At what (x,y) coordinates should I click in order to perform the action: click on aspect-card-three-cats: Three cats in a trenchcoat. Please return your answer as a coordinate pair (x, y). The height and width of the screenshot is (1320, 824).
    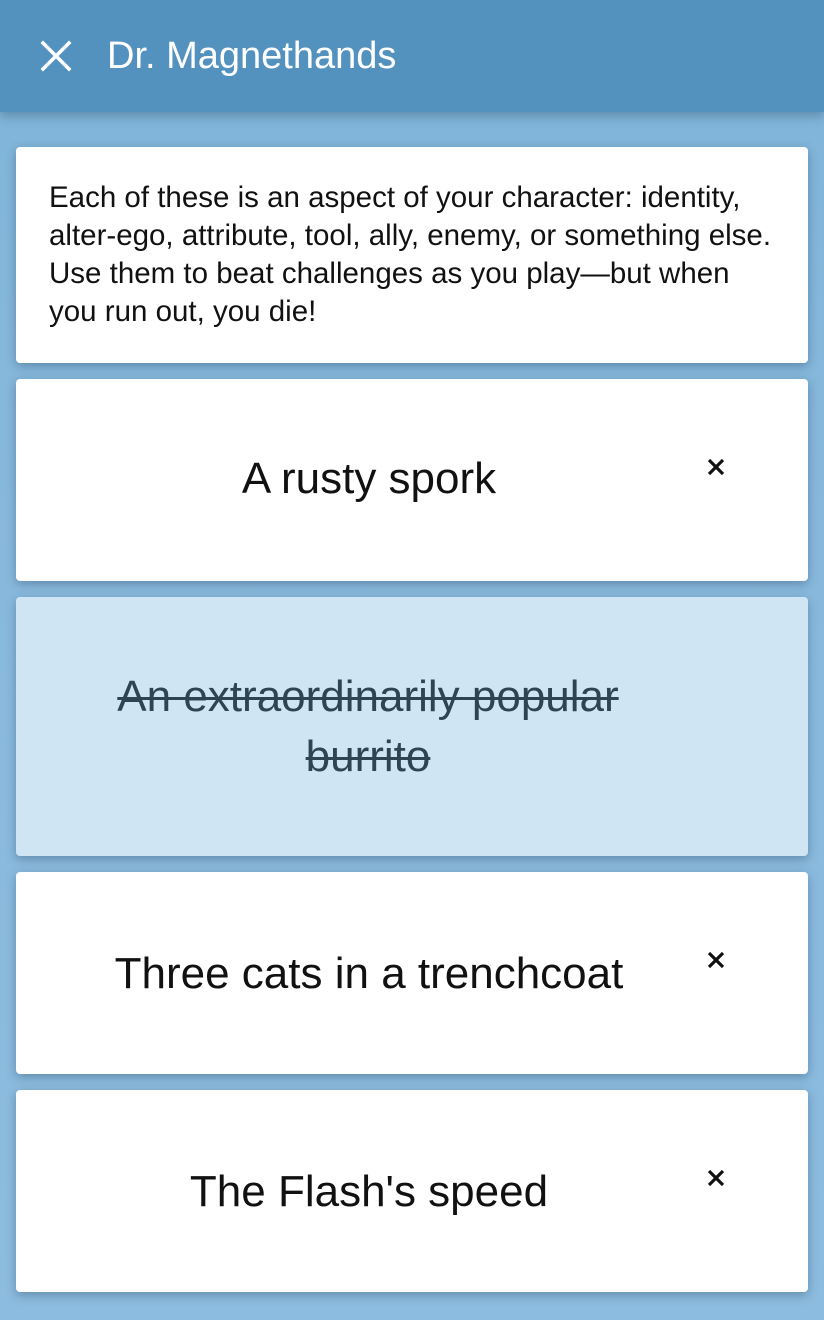
    Looking at the image, I should click on (412, 973).